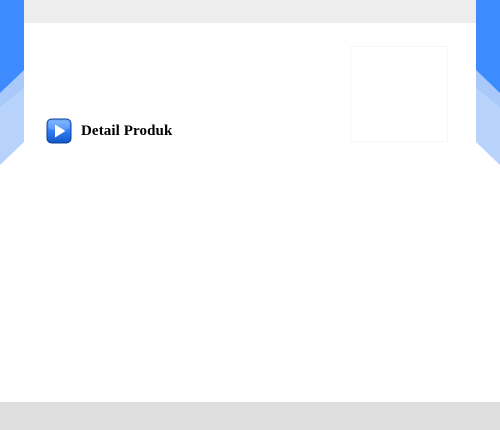 This screenshot has width=500, height=430. Describe the element at coordinates (488, 82) in the screenshot. I see `right-side-decoration` at that location.